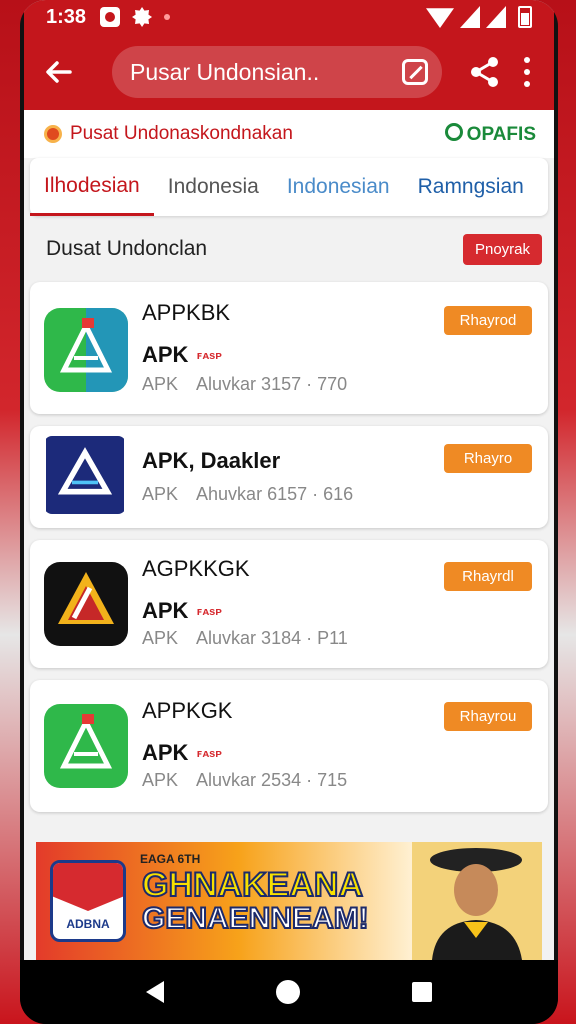  I want to click on site-logo-icon, so click(53, 134).